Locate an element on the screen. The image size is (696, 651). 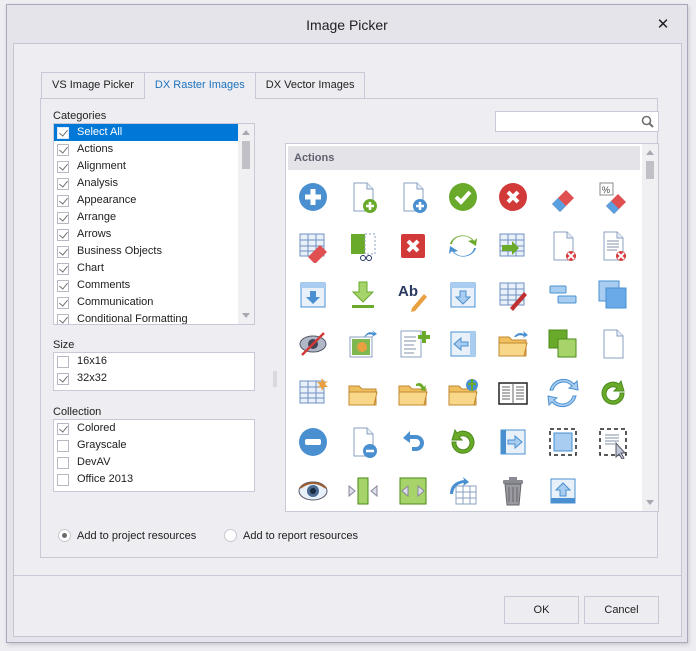
list-item: Arrange is located at coordinates (154, 217).